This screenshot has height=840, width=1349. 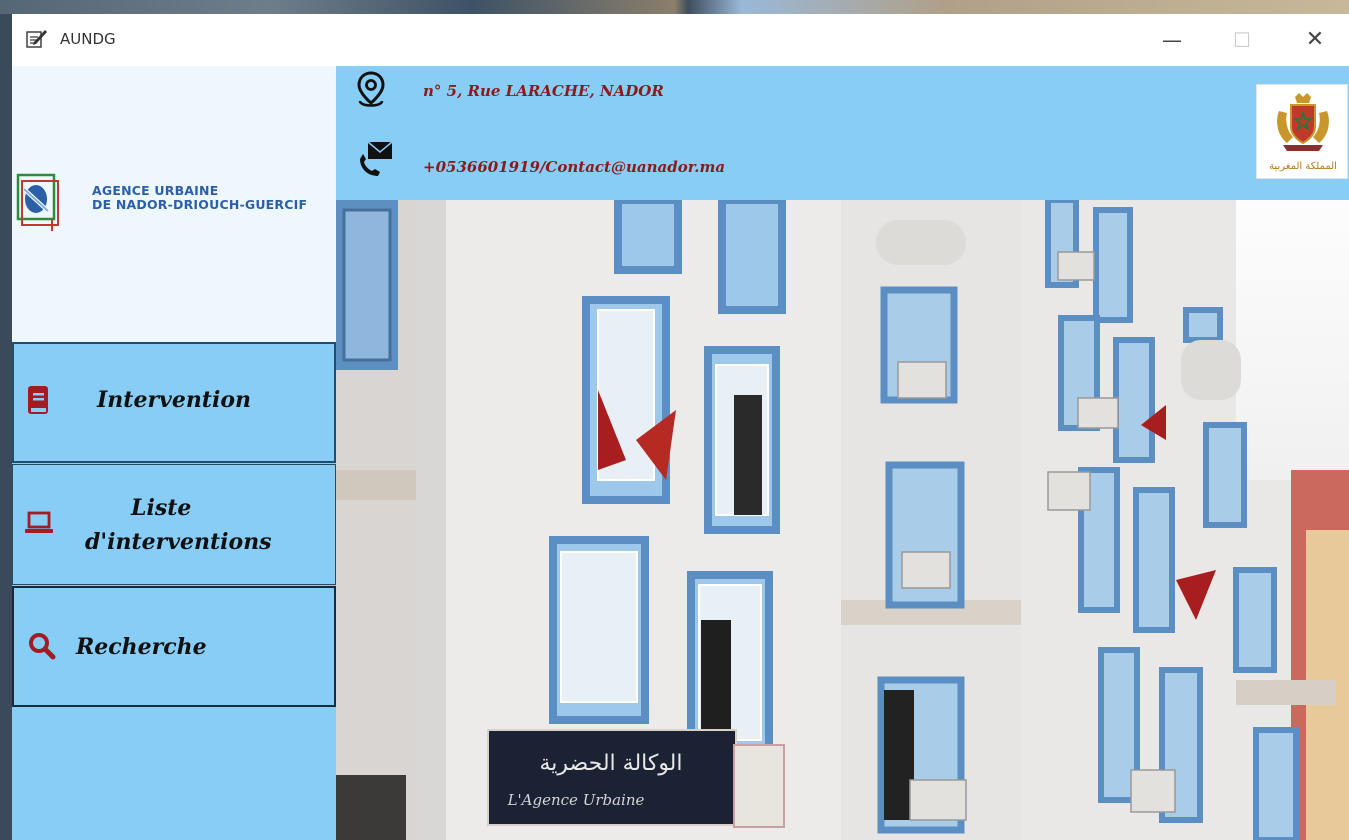 I want to click on nav-liste-label-line2: d'interventions, so click(x=178, y=542).